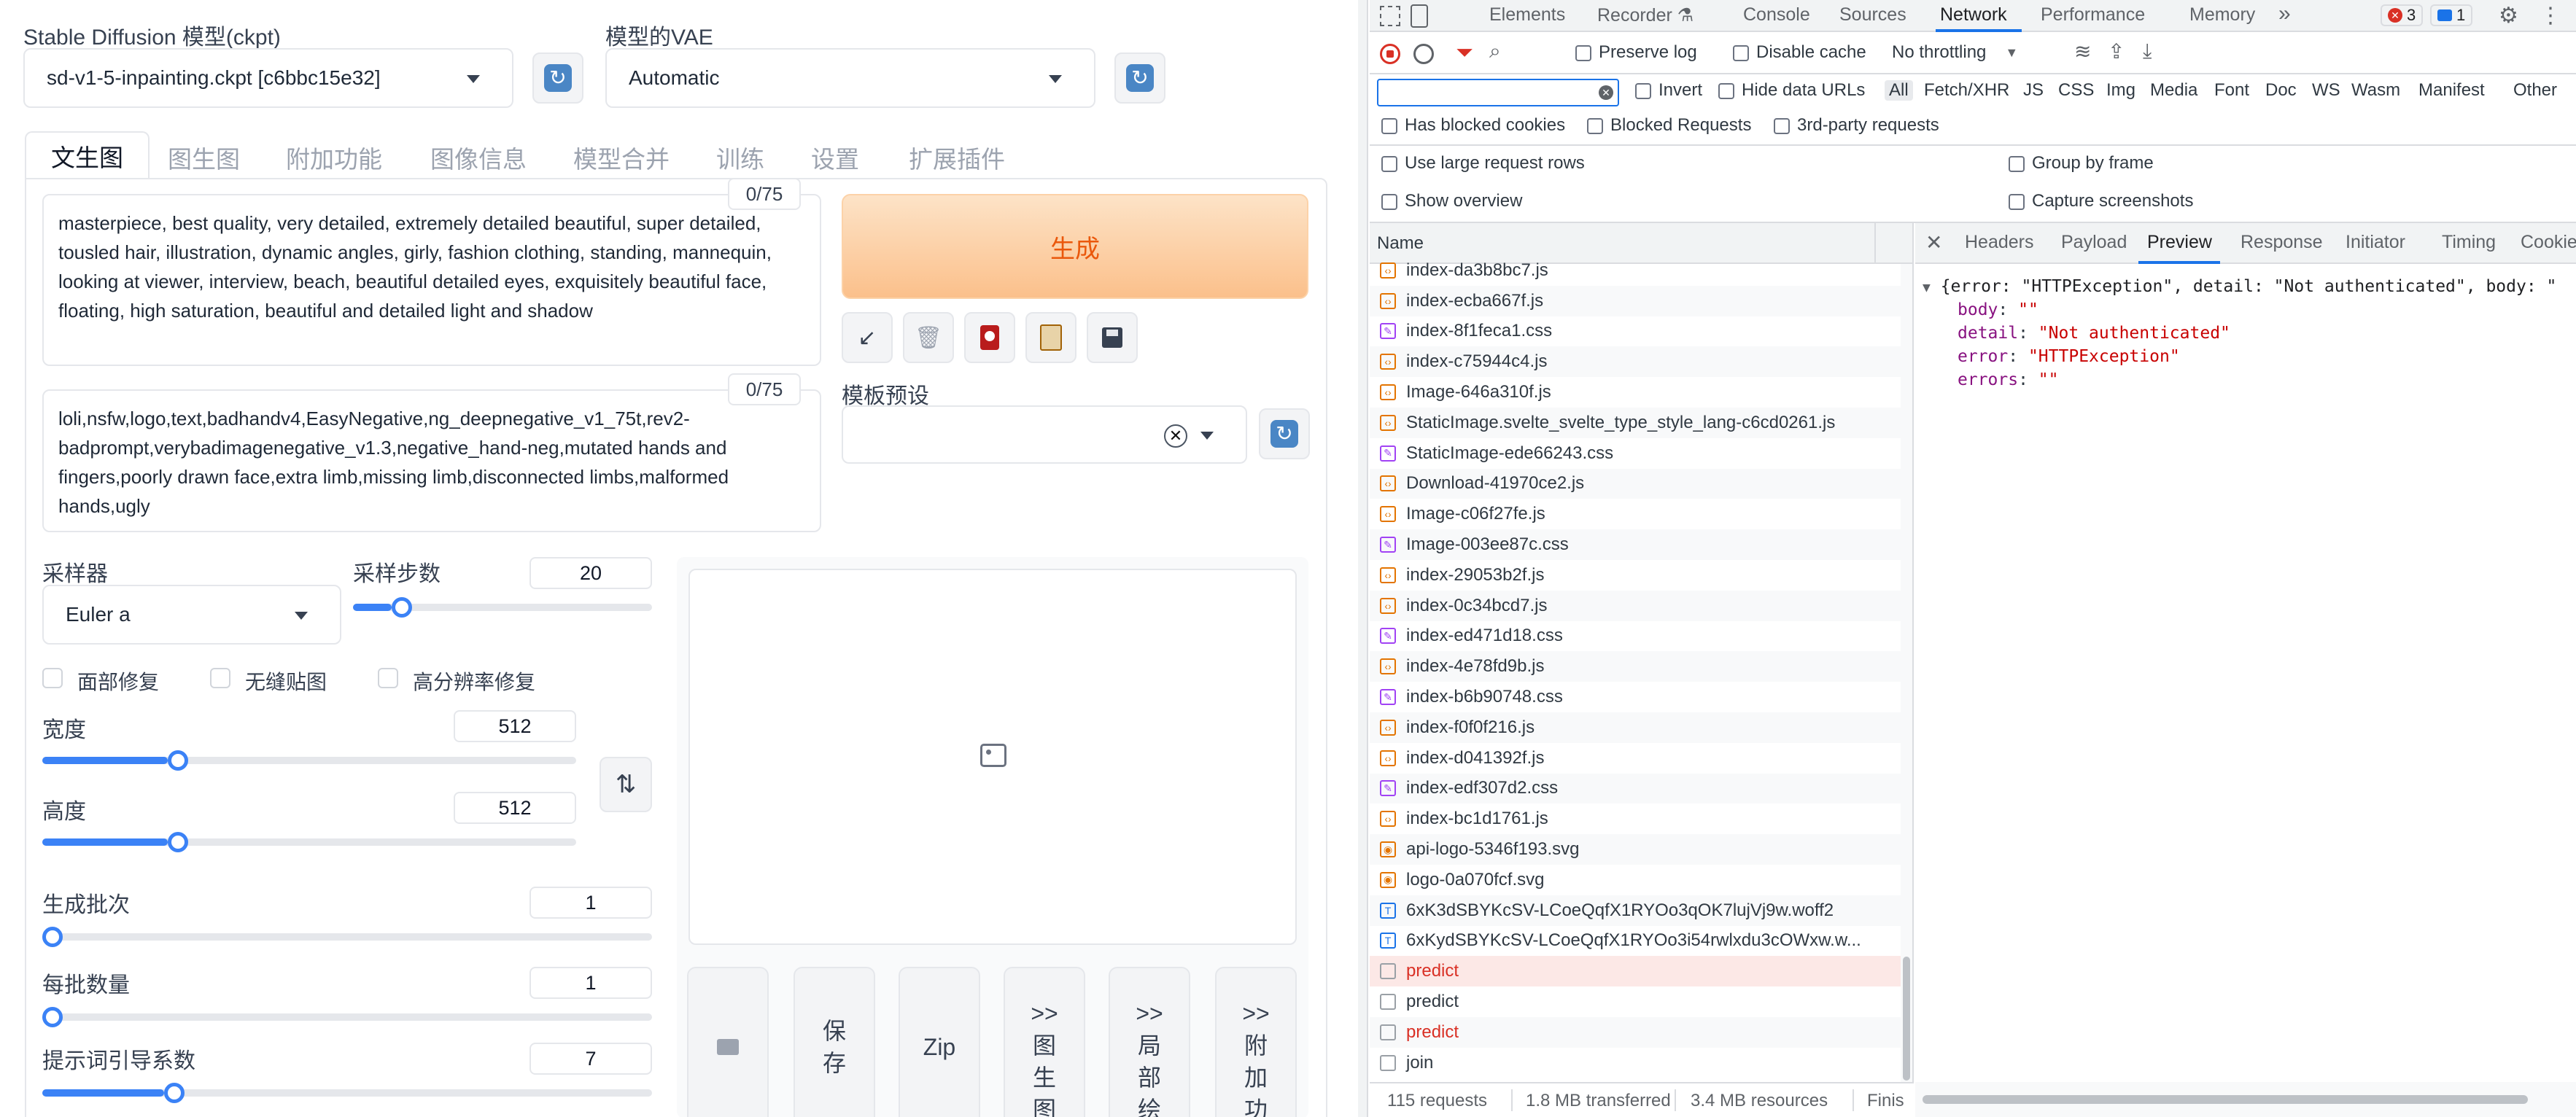  I want to click on request-row: ◉ logo-0a070fcf.svg, so click(1636, 880).